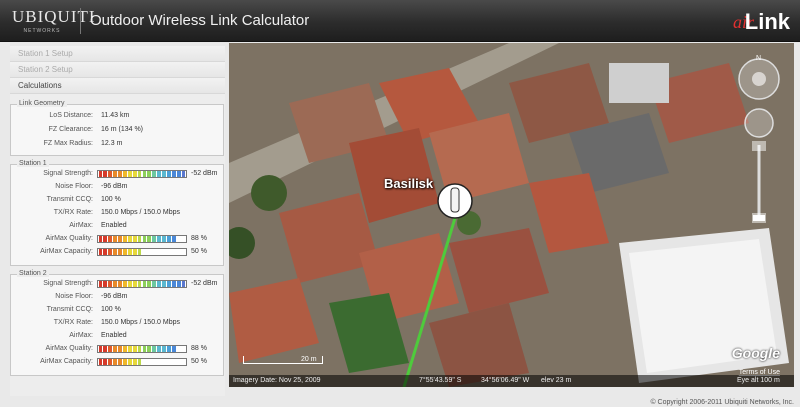 The height and width of the screenshot is (407, 800). I want to click on panel-legend: Station 1, so click(33, 163).